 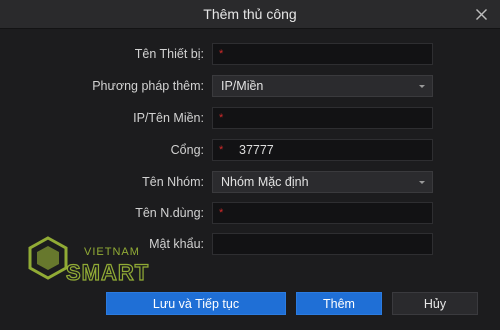 I want to click on close-icon, so click(x=481, y=14).